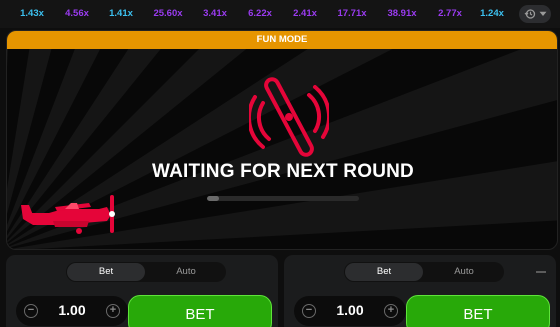 Image resolution: width=560 pixels, height=327 pixels. I want to click on round-progress-bar, so click(283, 198).